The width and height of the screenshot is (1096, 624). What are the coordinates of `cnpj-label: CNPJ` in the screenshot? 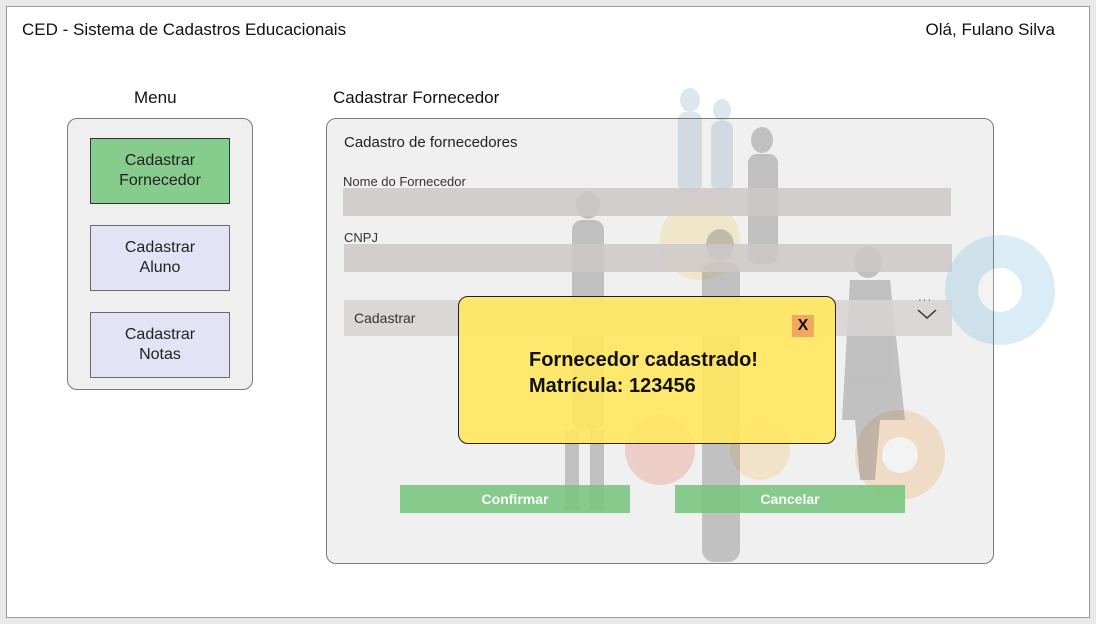 It's located at (361, 237).